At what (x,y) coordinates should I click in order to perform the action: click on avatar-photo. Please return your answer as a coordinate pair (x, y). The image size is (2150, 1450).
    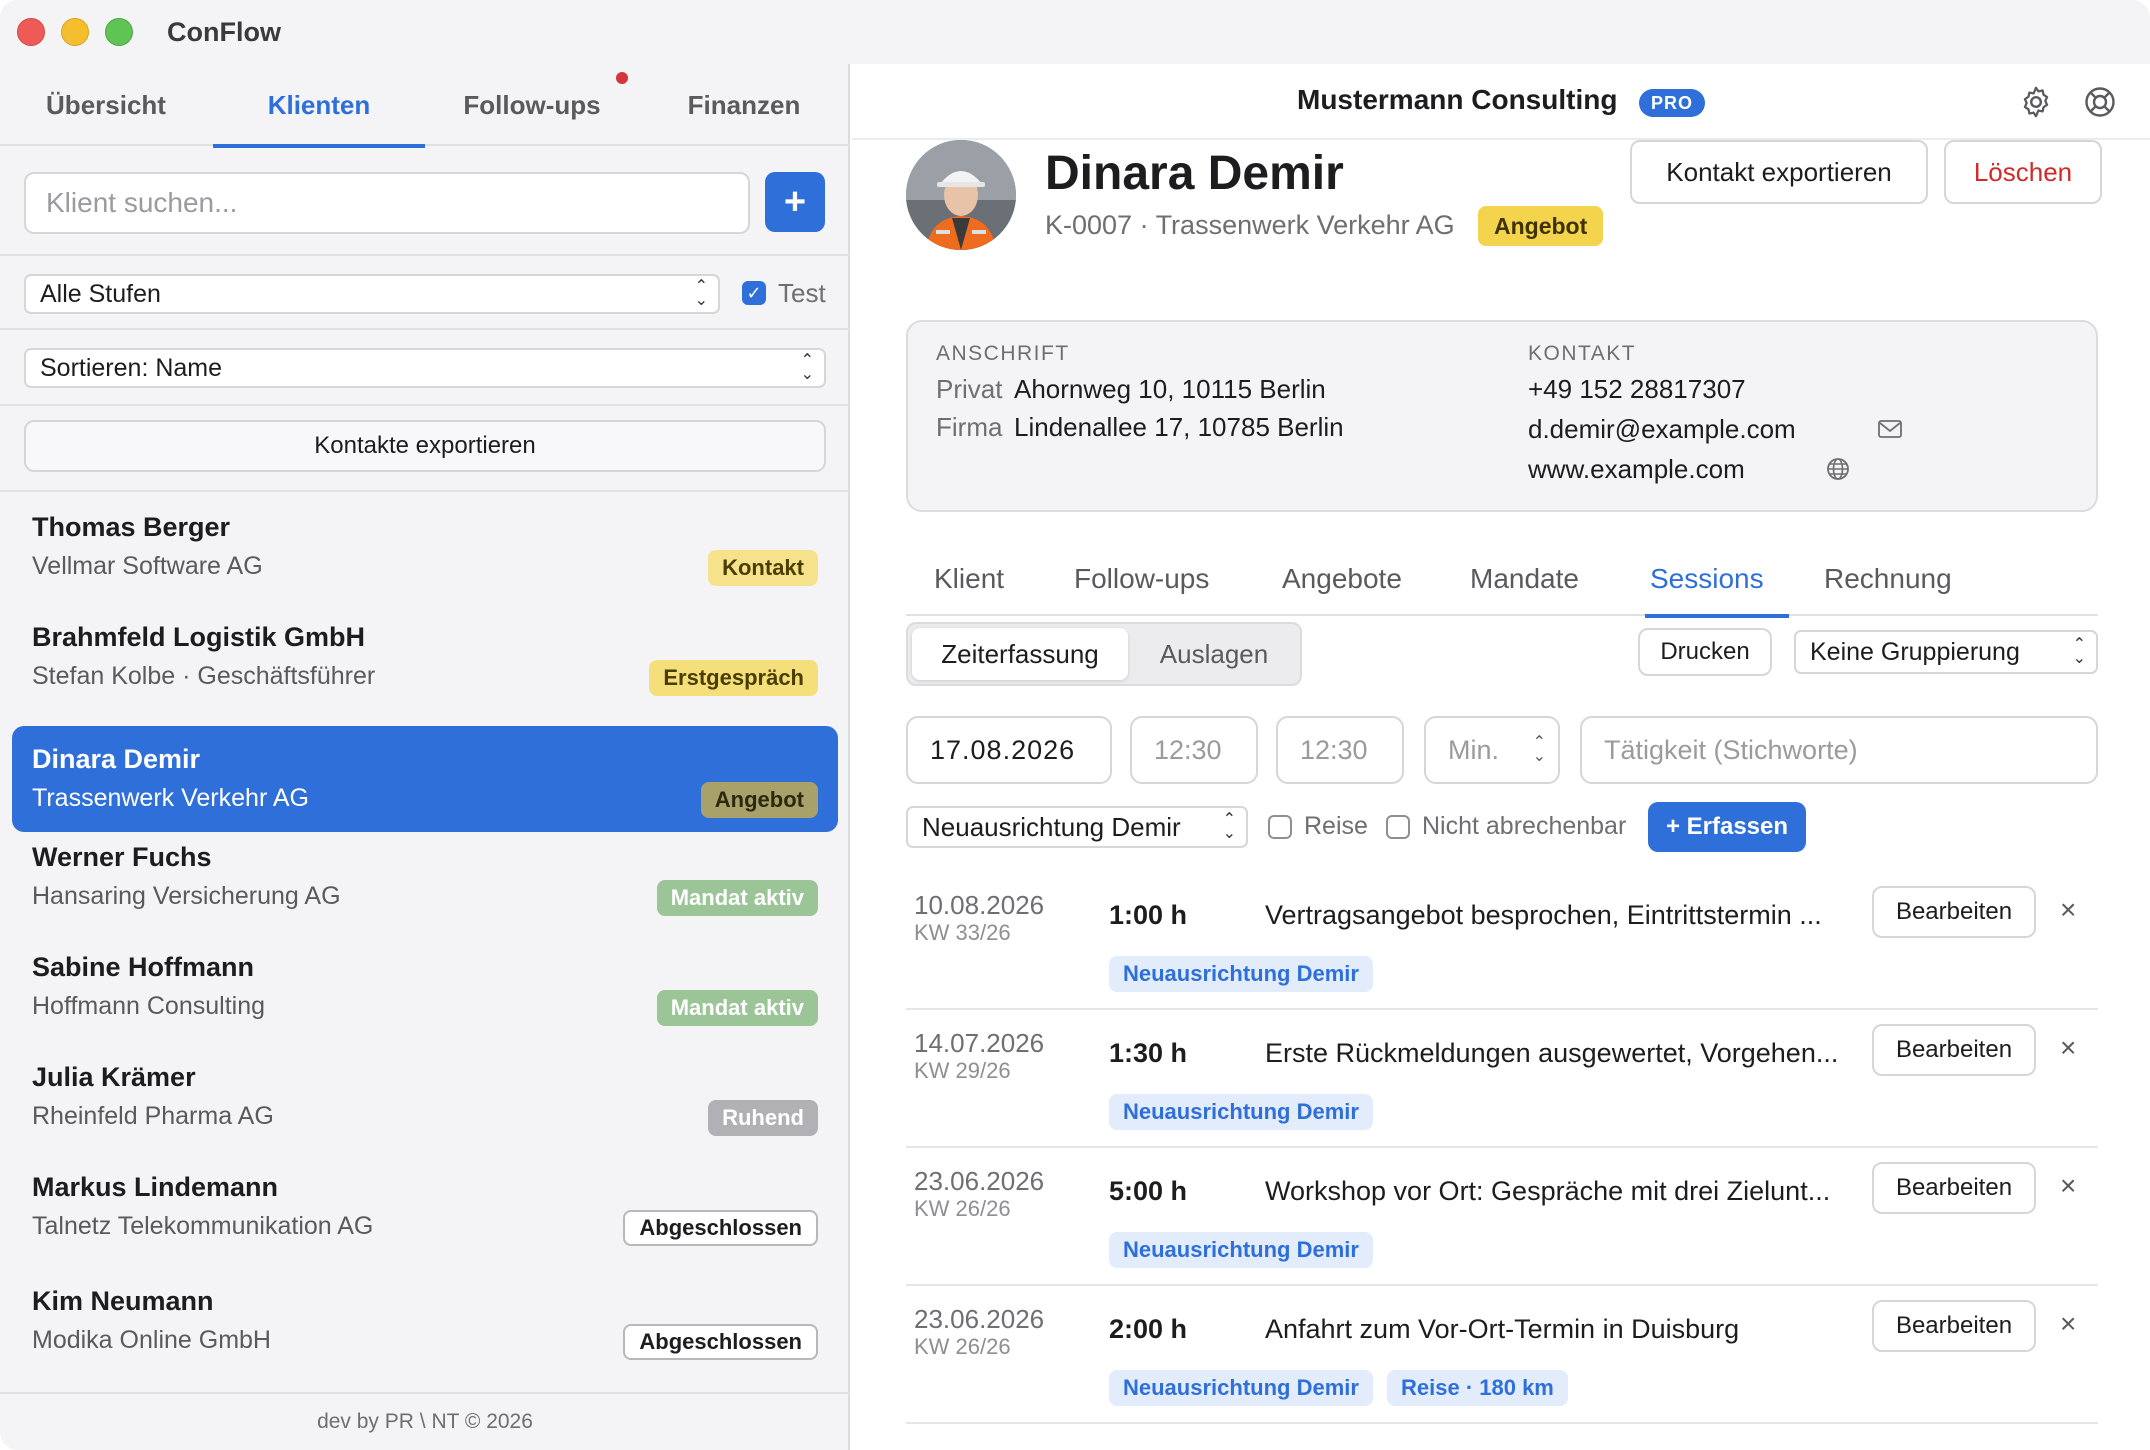
    Looking at the image, I should click on (961, 195).